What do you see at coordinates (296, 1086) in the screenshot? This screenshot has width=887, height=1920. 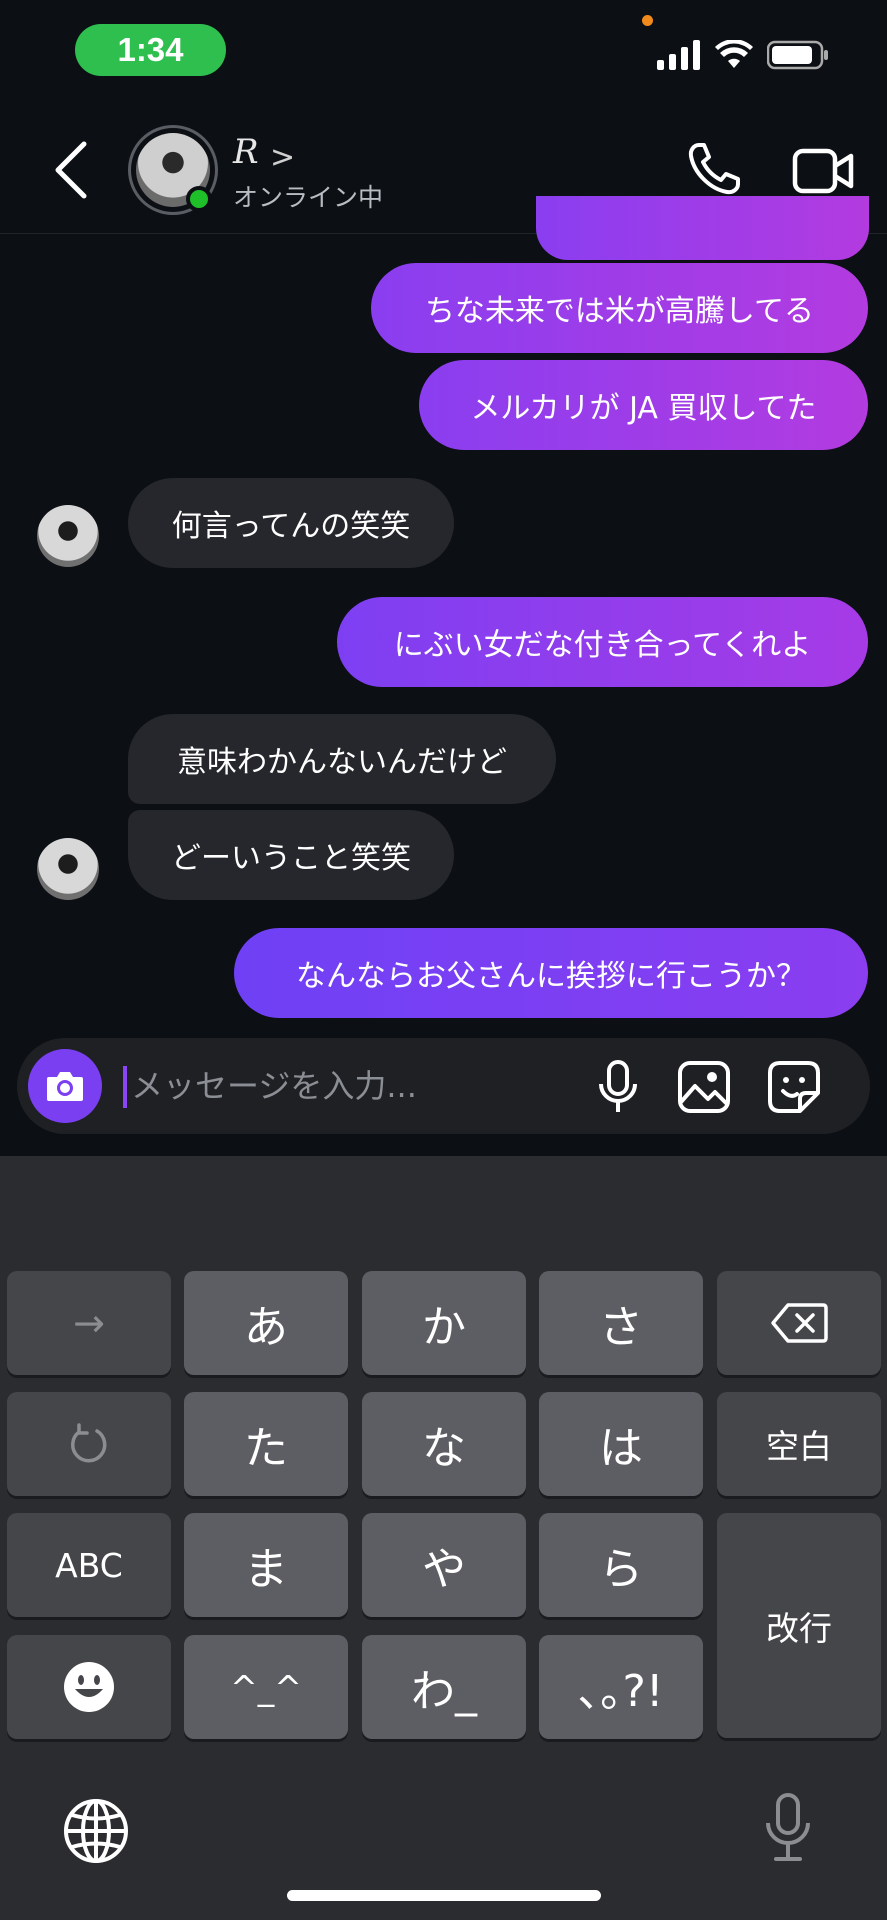 I see `message-input` at bounding box center [296, 1086].